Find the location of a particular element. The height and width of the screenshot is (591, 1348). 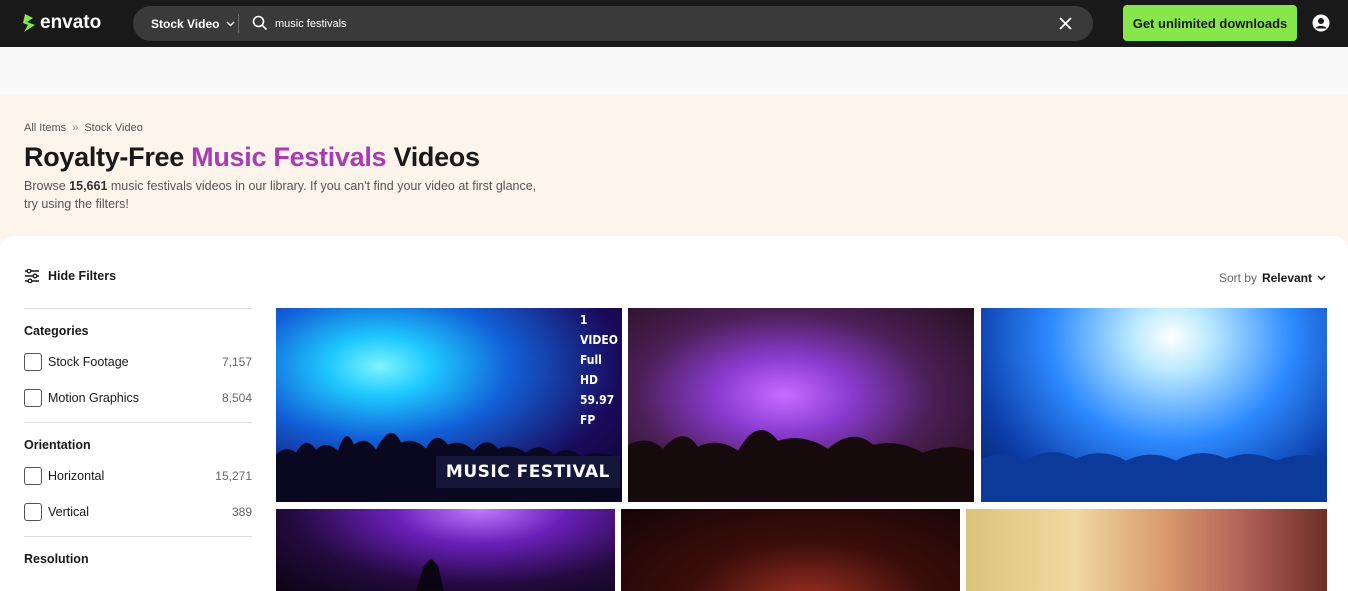

search-bar: Stock Video is located at coordinates (613, 23).